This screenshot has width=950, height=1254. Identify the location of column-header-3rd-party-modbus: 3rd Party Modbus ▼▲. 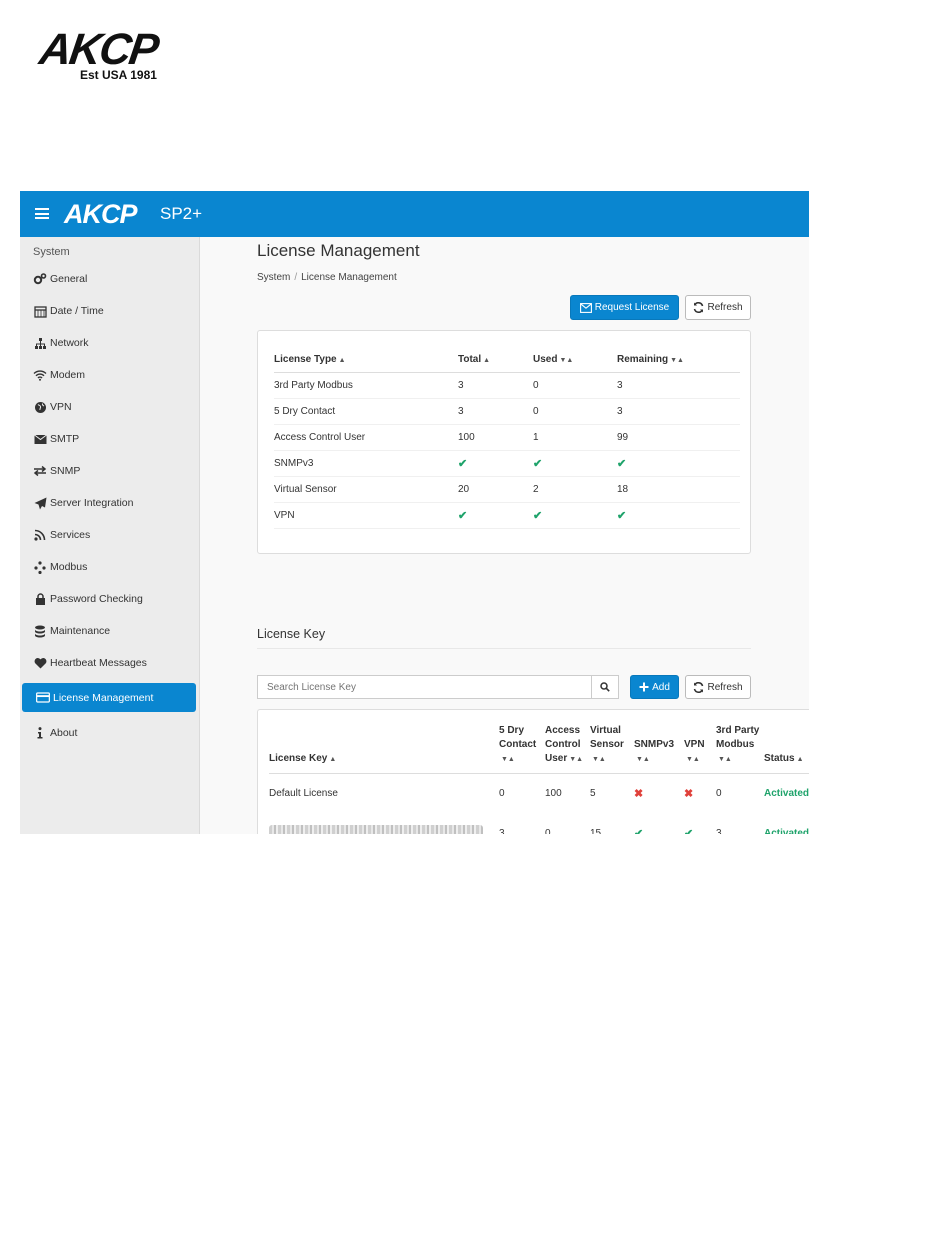
(740, 749).